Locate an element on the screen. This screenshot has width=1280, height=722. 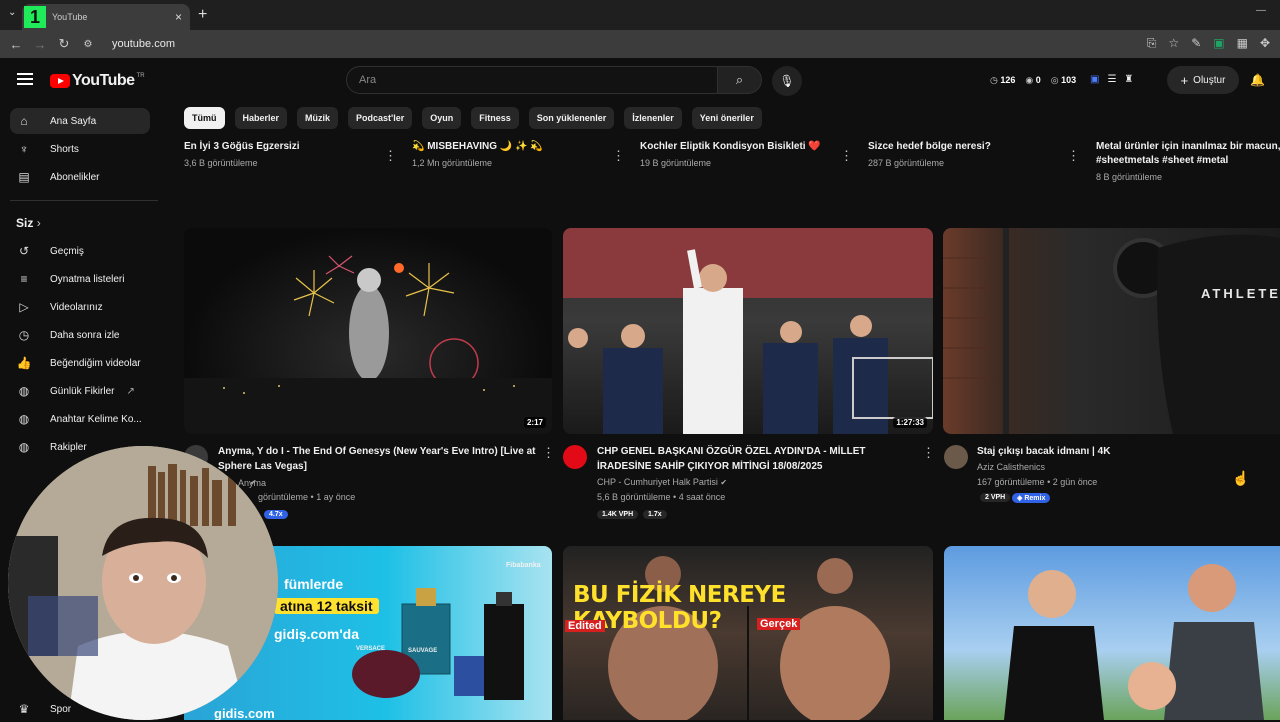
video-thumbnail is located at coordinates (1112, 633).